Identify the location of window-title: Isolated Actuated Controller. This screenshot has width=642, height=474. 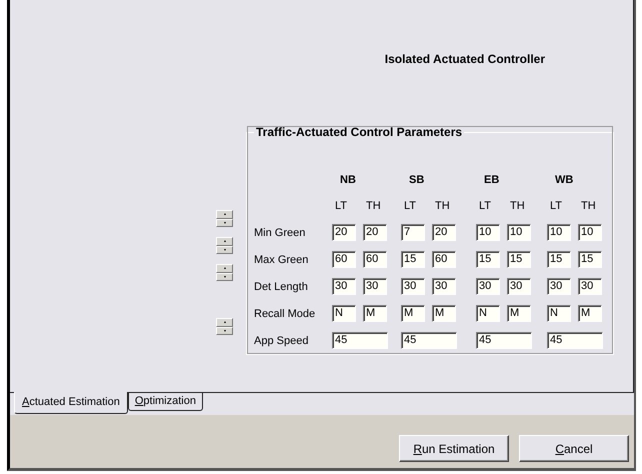
(465, 59).